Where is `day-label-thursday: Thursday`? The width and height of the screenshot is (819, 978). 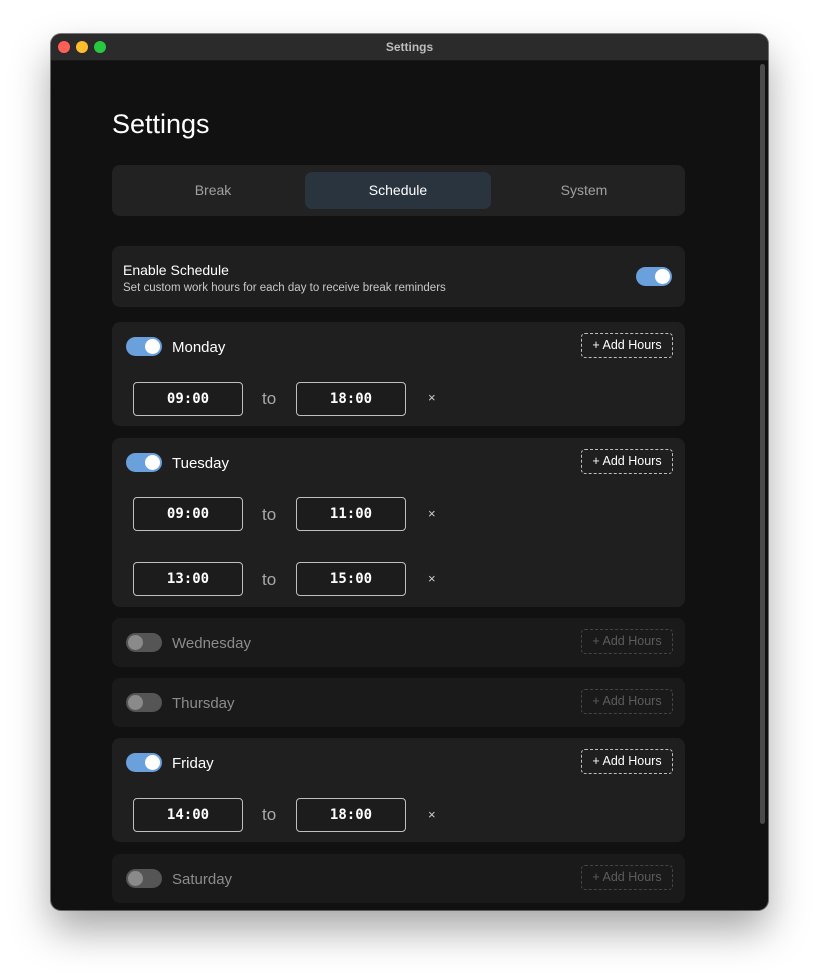
day-label-thursday: Thursday is located at coordinates (203, 703).